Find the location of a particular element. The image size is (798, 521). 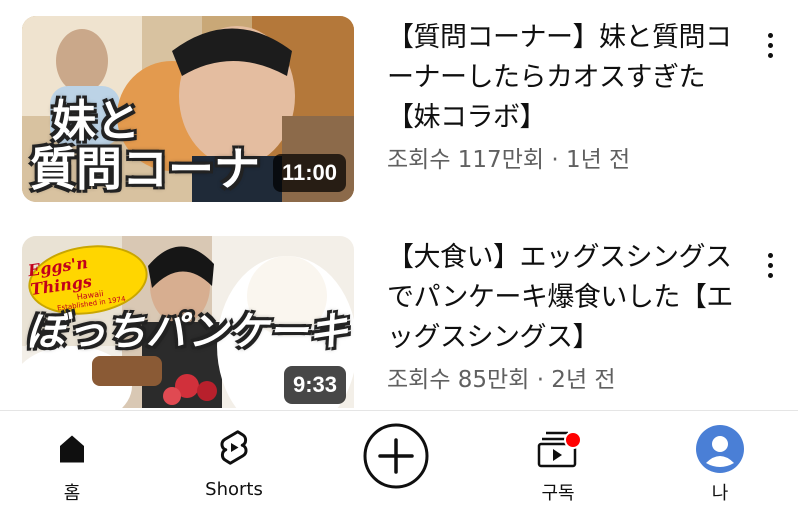

nav-item-home: 홈 is located at coordinates (72, 461).